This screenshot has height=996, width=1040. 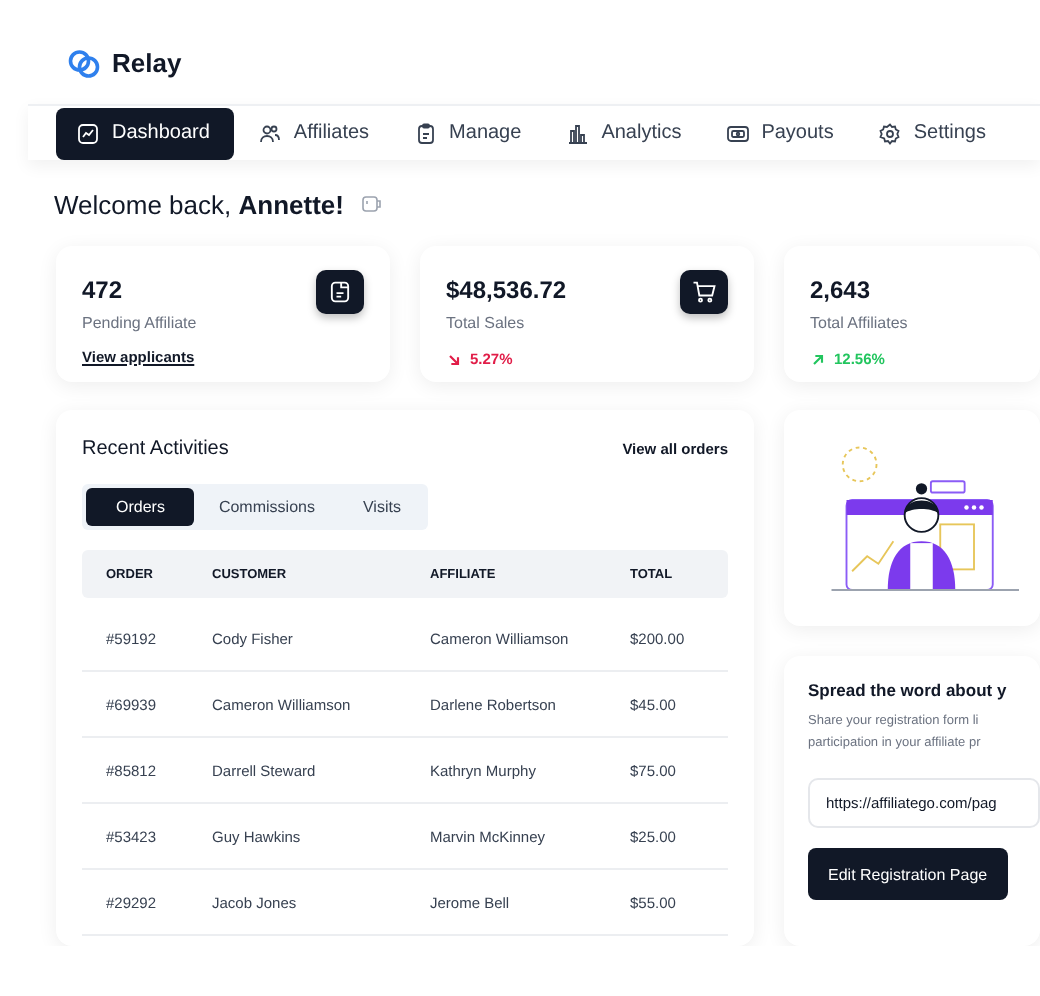 What do you see at coordinates (313, 133) in the screenshot?
I see `nav-tab: Affiliates` at bounding box center [313, 133].